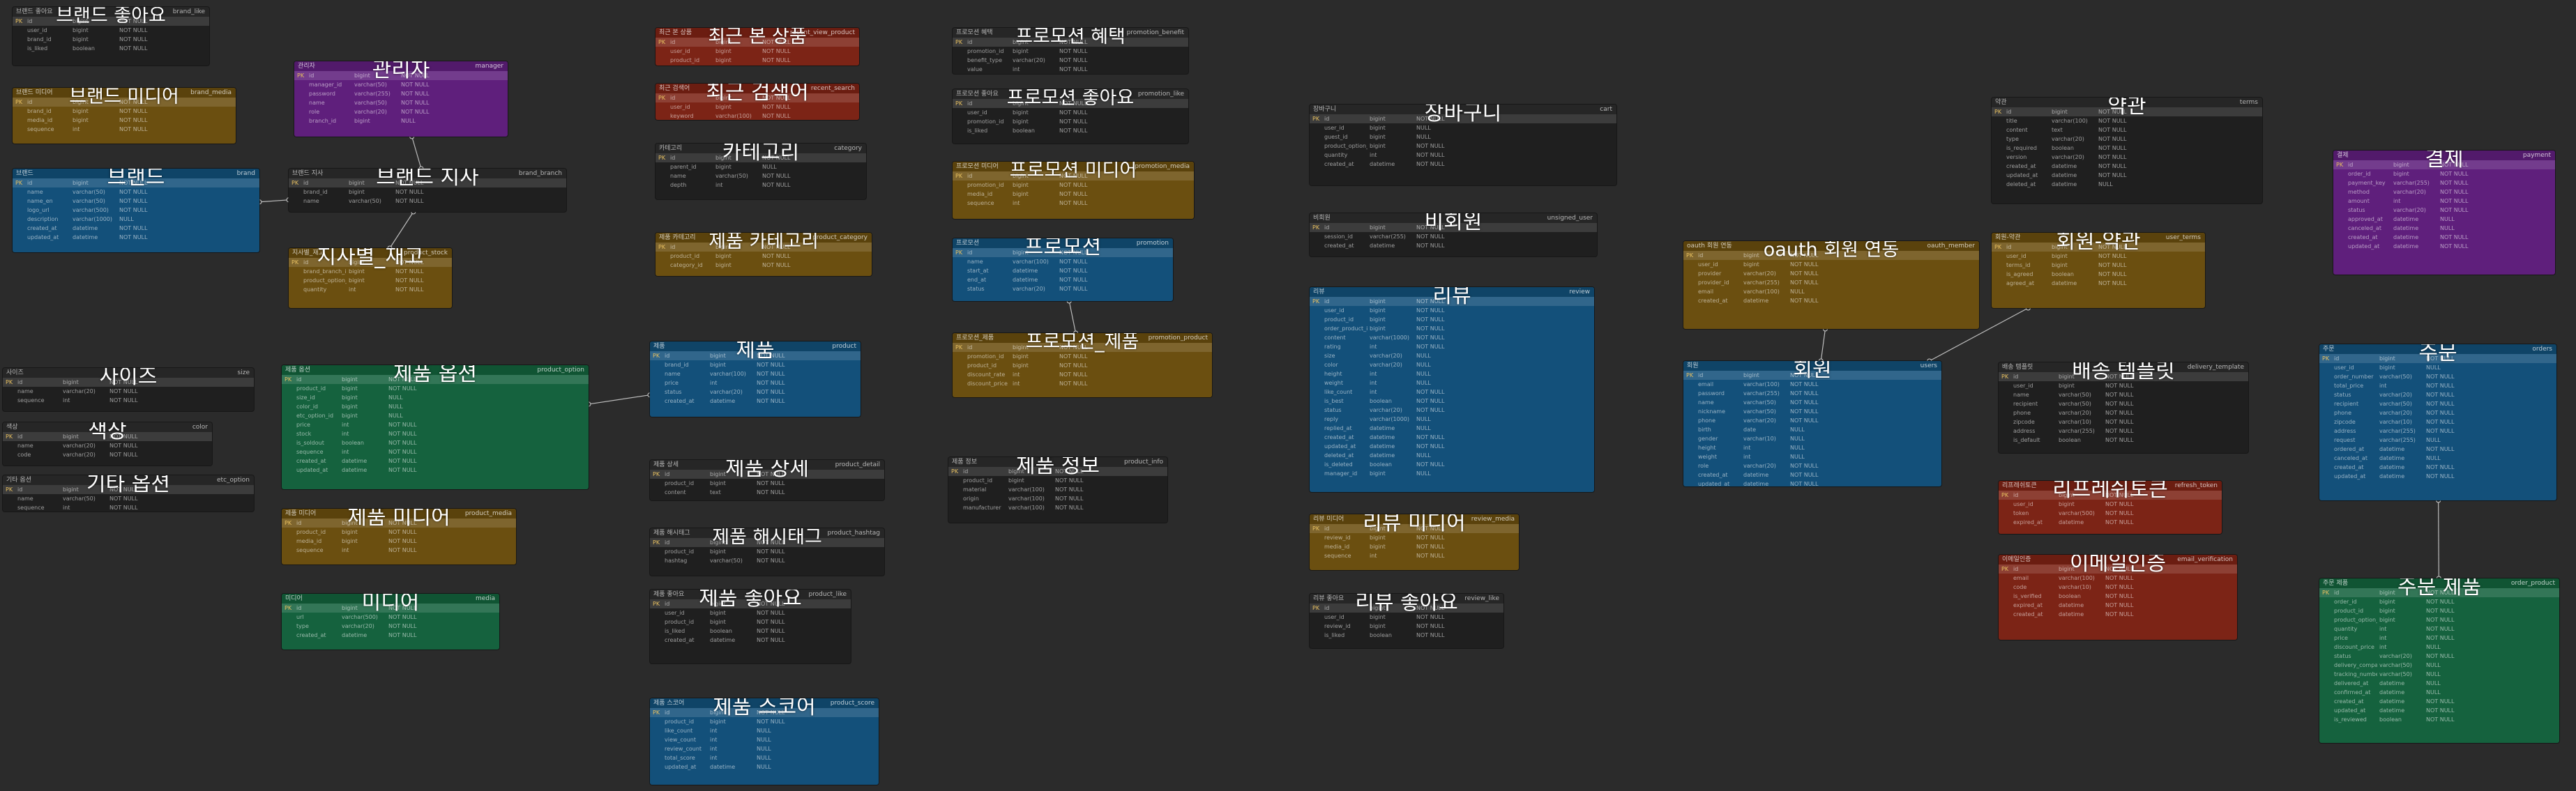  What do you see at coordinates (767, 533) in the screenshot?
I see `table-header: 제품 해시태그 product_hashtag` at bounding box center [767, 533].